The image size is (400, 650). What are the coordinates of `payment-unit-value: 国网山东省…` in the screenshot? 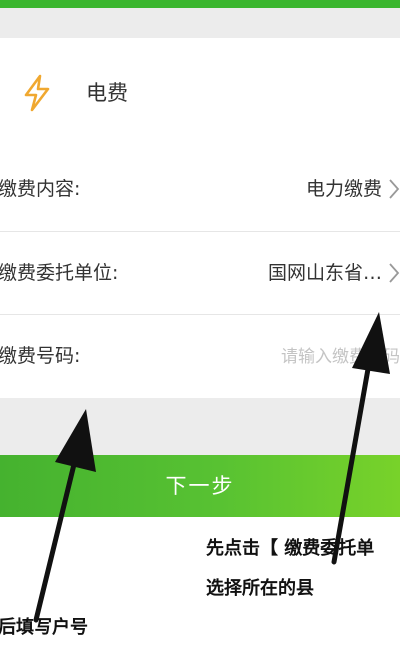 It's located at (324, 273).